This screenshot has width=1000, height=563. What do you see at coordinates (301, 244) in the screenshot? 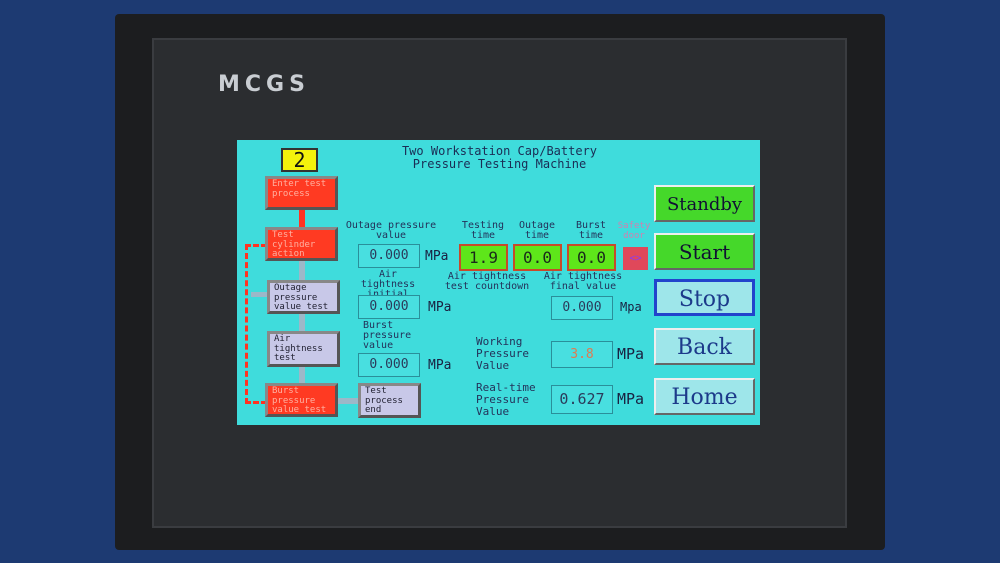
I see `flow-step-cylinder-action: Test cylinder action` at bounding box center [301, 244].